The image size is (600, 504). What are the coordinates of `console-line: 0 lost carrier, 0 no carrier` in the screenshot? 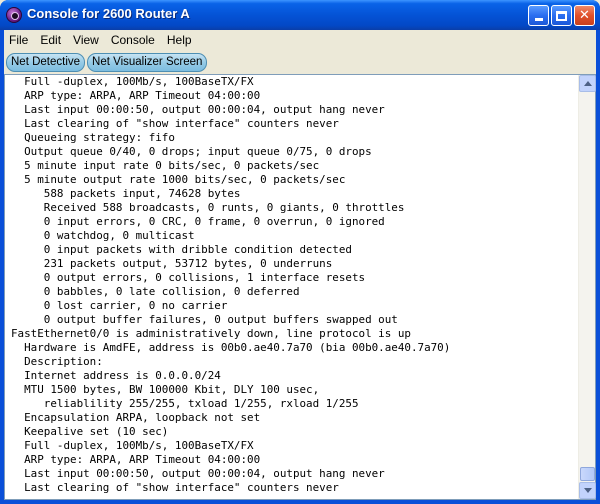 It's located at (119, 305).